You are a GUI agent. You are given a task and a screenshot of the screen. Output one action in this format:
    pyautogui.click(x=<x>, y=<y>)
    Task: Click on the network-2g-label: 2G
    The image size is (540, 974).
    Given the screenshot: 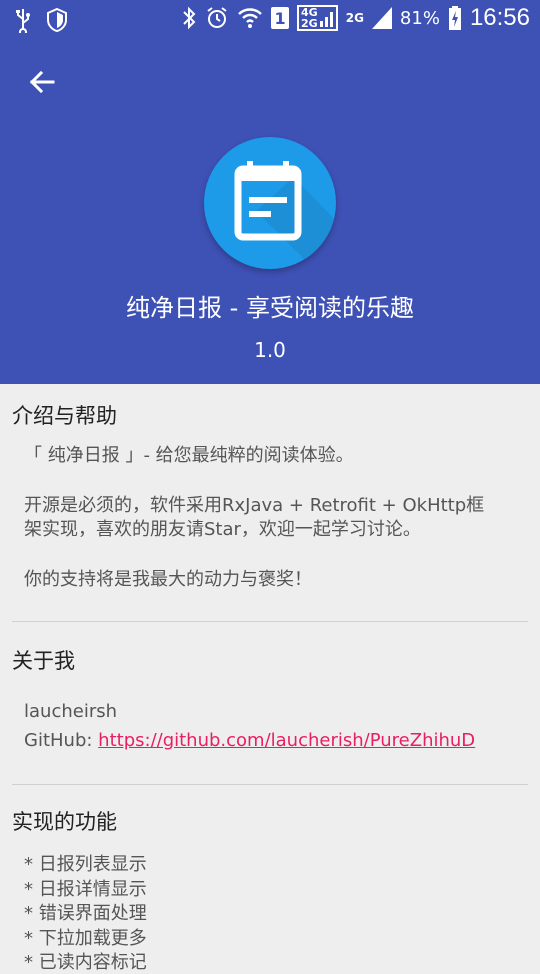 What is the action you would take?
    pyautogui.click(x=354, y=18)
    